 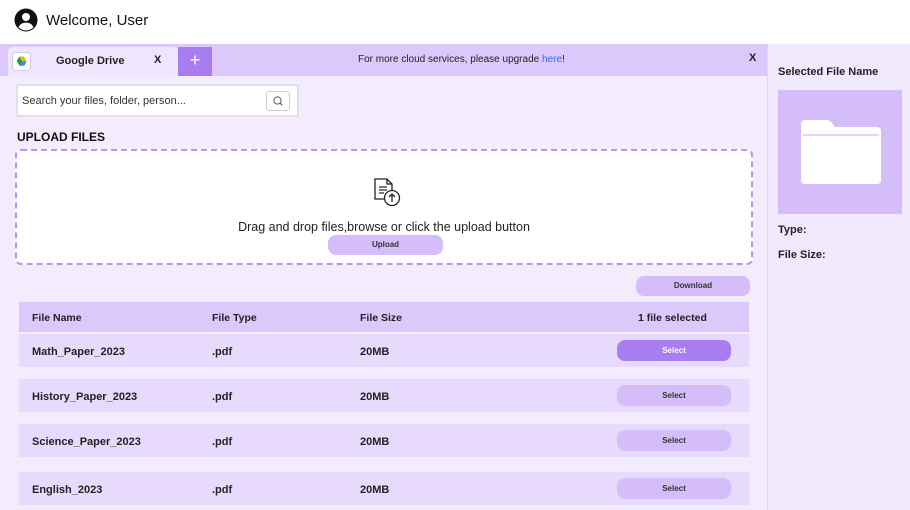 What do you see at coordinates (85, 397) in the screenshot?
I see `file-name-cell: History_Paper_2023` at bounding box center [85, 397].